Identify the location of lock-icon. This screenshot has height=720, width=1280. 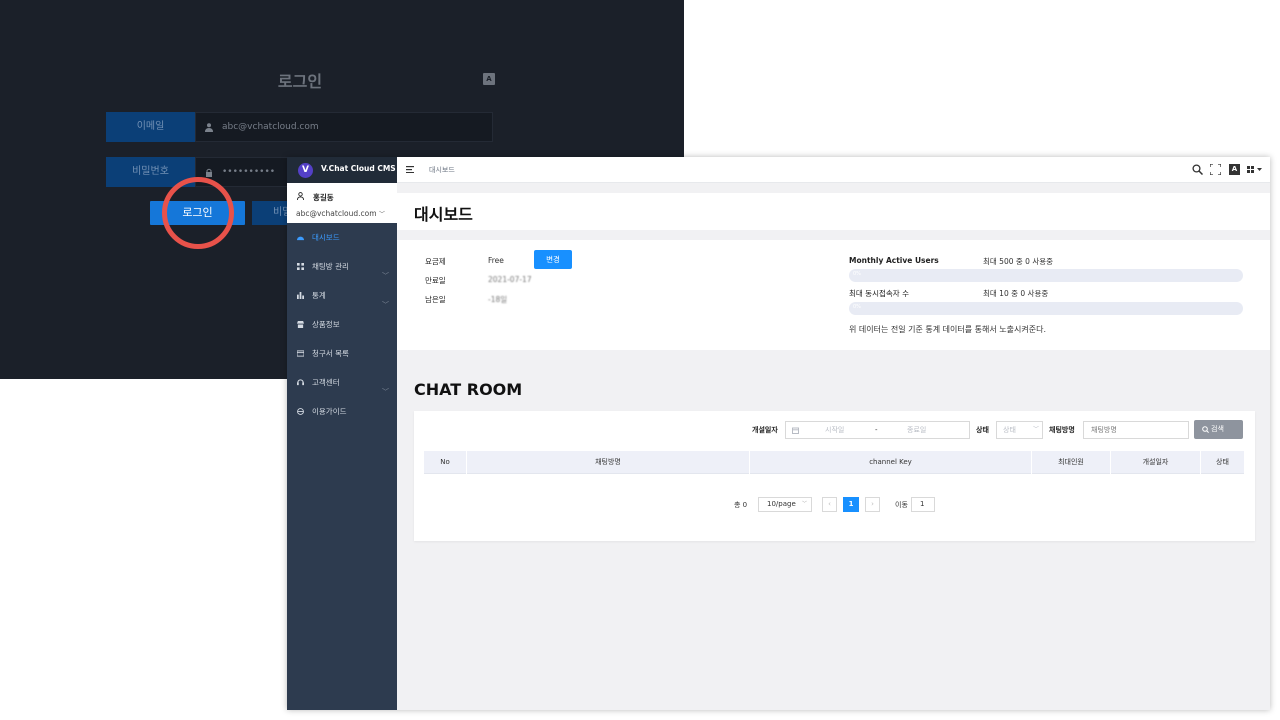
(209, 172).